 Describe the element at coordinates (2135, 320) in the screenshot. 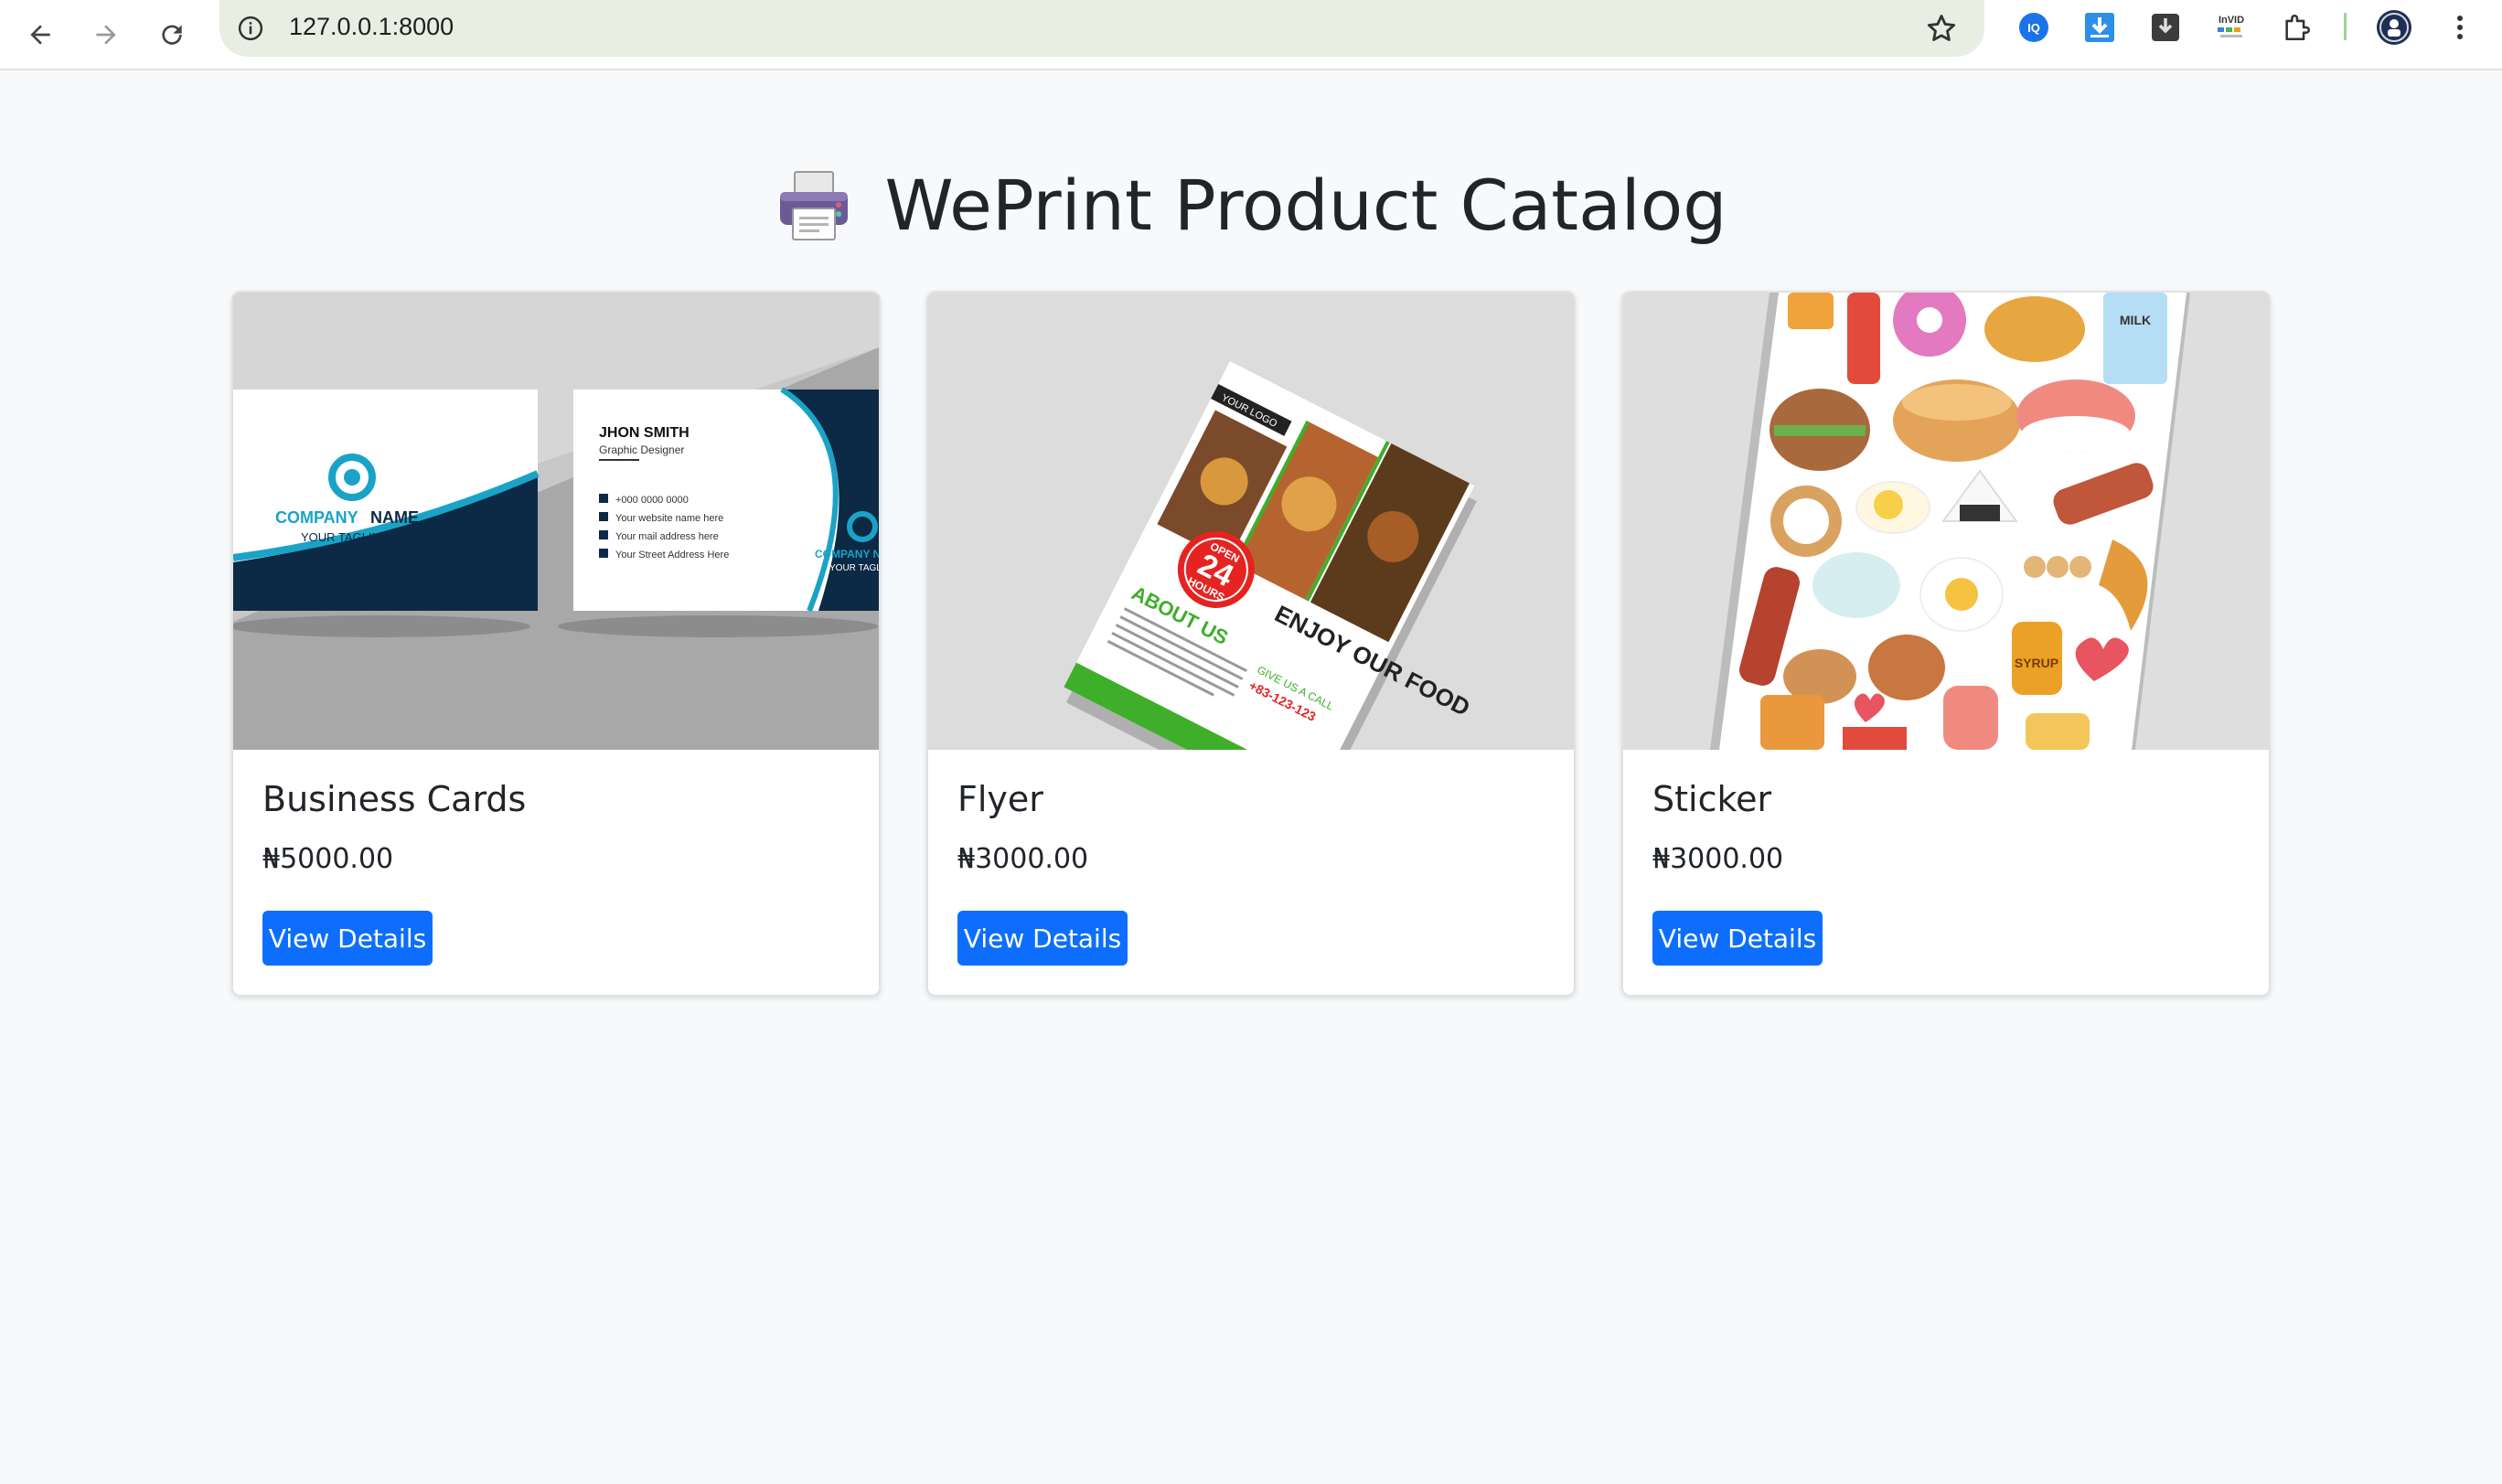

I see `svg-text: MILK` at that location.